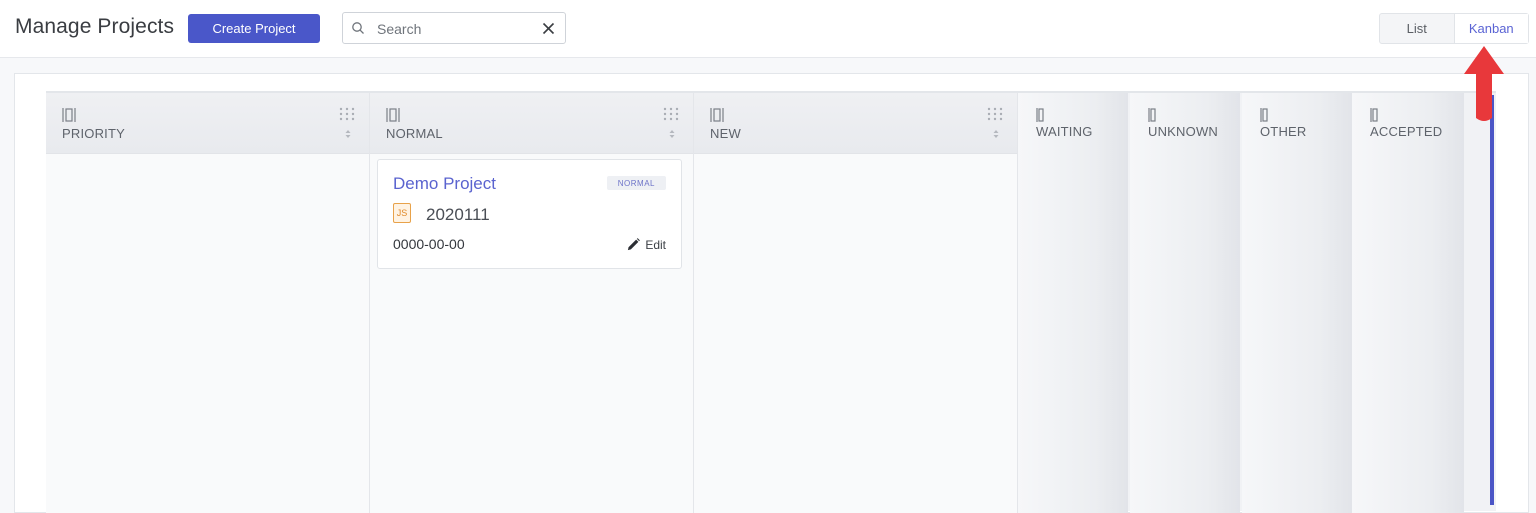  Describe the element at coordinates (1073, 303) in the screenshot. I see `collapsed-column-waiting: WAITING` at that location.